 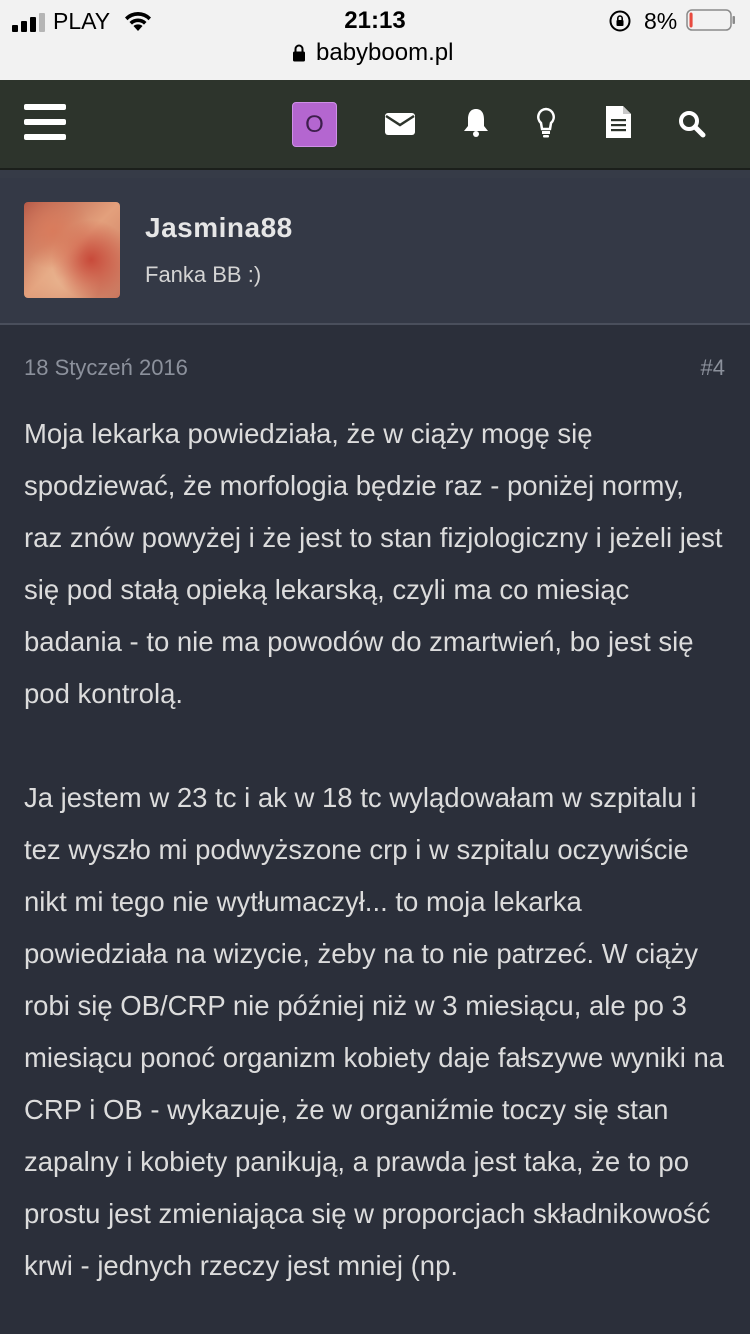 What do you see at coordinates (219, 228) in the screenshot?
I see `author-name: Jasmina88` at bounding box center [219, 228].